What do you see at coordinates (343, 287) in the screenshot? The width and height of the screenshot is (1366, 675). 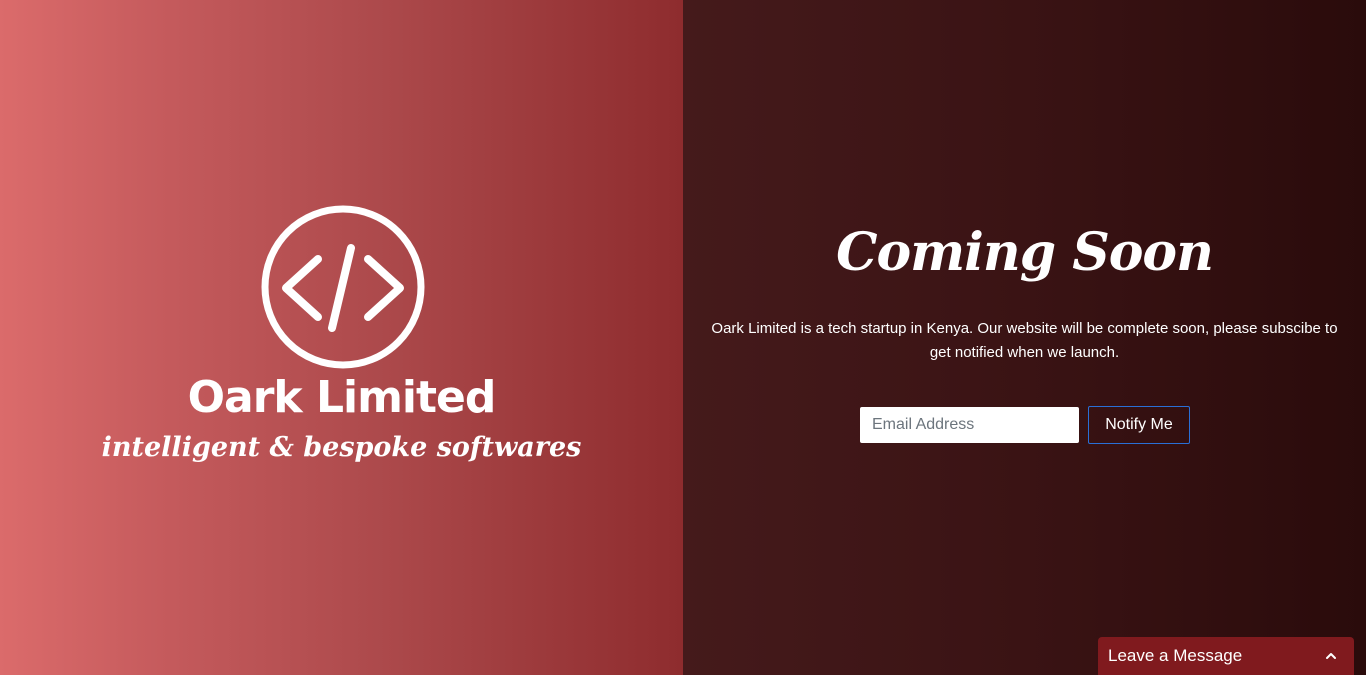 I see `code-brackets-icon` at bounding box center [343, 287].